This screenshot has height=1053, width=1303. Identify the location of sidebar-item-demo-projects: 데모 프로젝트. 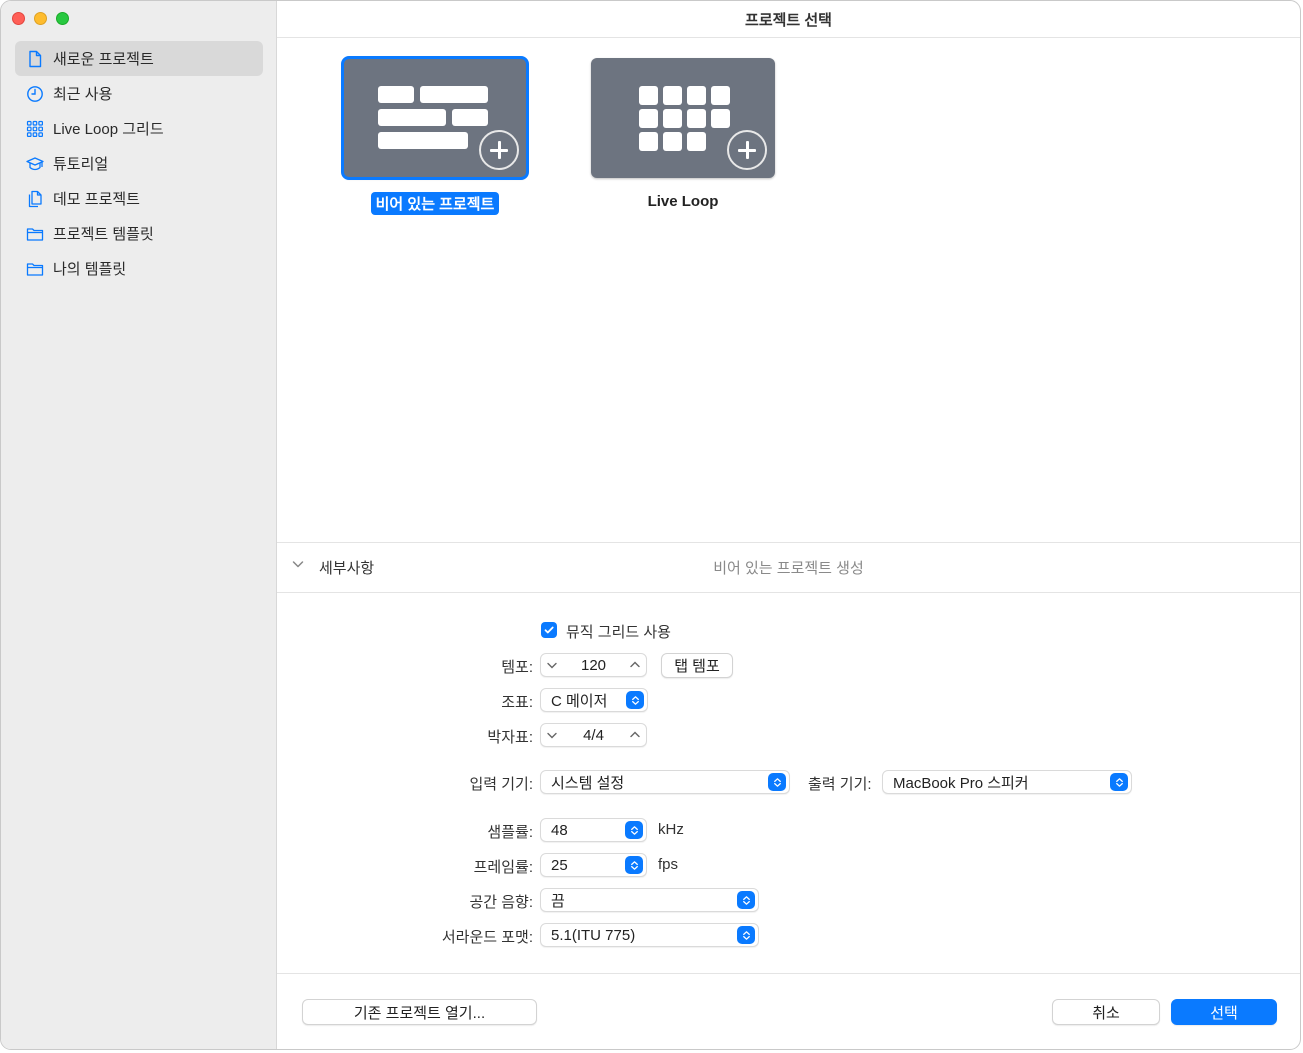
(139, 198).